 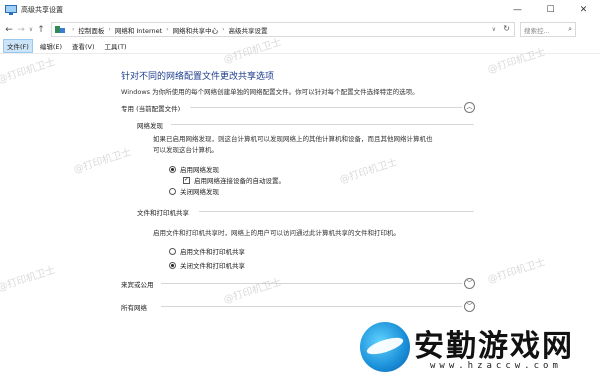 I want to click on network-discovery-heading: 网络发现, so click(x=150, y=126).